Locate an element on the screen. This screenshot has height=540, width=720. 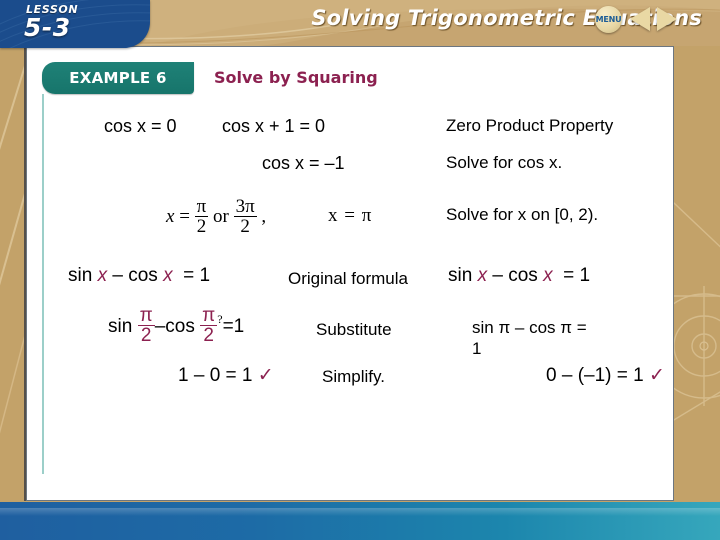
solution-line1-left-equation: cos x = 0 is located at coordinates (140, 126).